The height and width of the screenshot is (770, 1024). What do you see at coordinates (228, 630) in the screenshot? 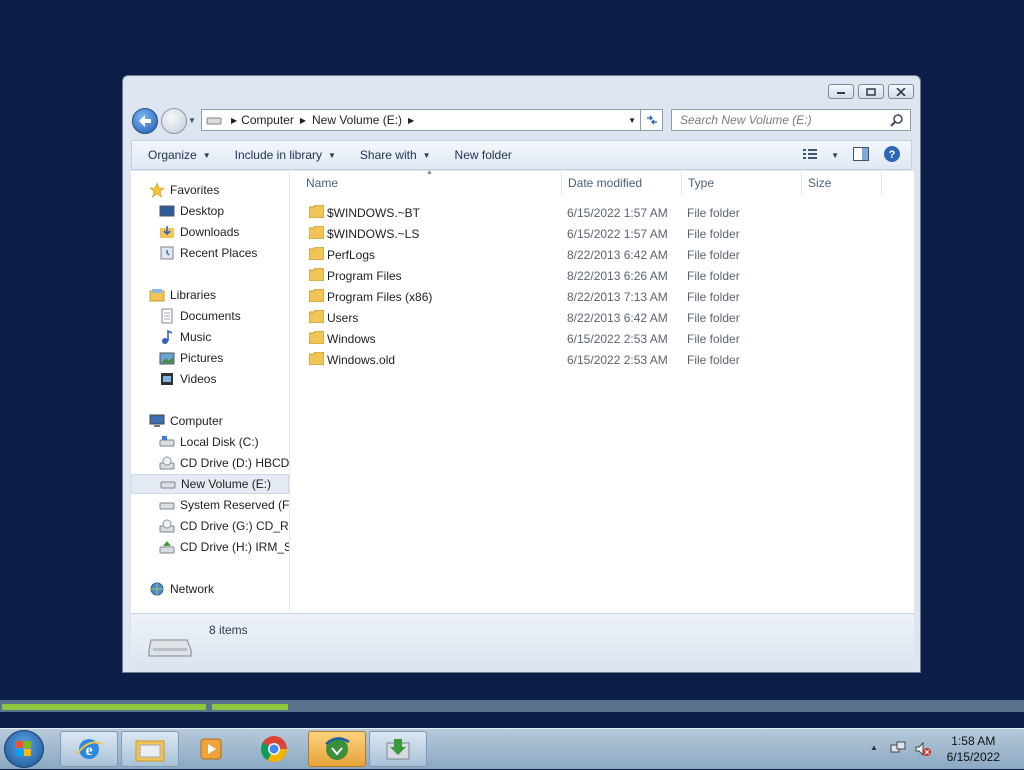
I see `item-count: 8 items` at bounding box center [228, 630].